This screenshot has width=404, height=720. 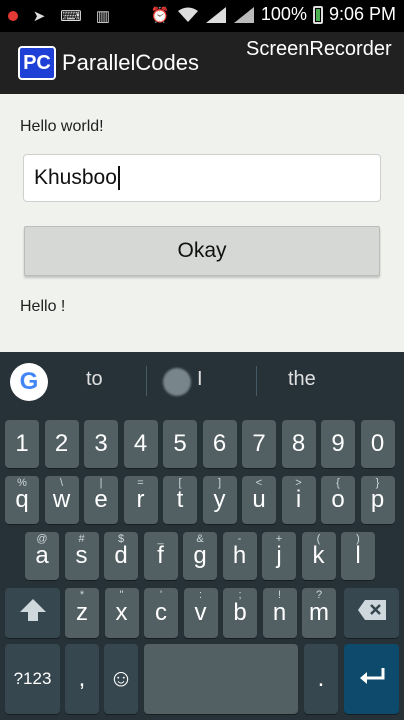 What do you see at coordinates (37, 63) in the screenshot?
I see `app-logo-icon: PC` at bounding box center [37, 63].